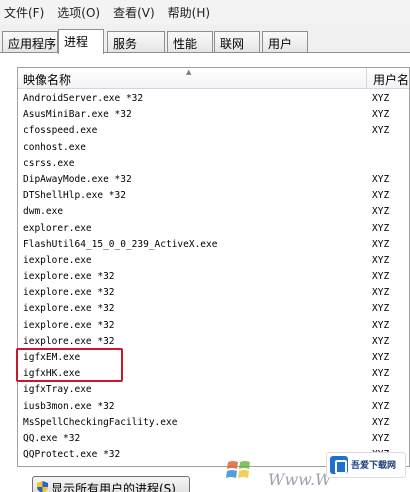 This screenshot has height=492, width=410. Describe the element at coordinates (74, 196) in the screenshot. I see `process-image-name: DTShellHlp.exe *32` at that location.